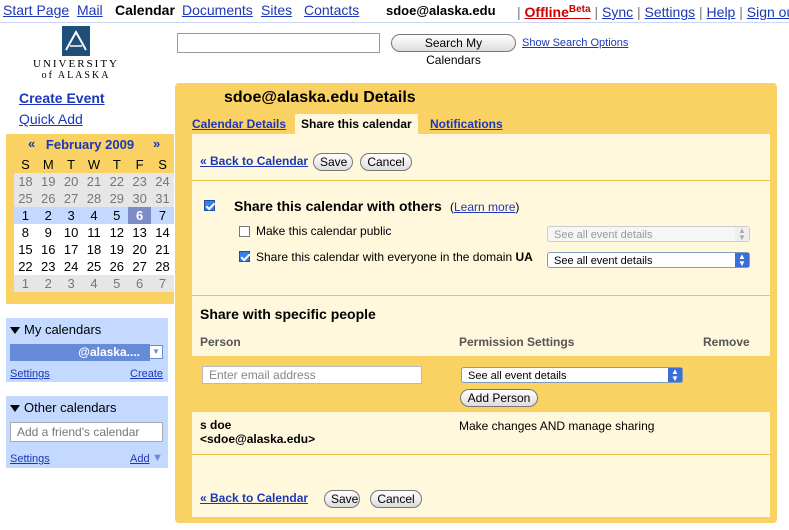 Image resolution: width=789 pixels, height=530 pixels. I want to click on my-calendars-header: My calendars, so click(55, 329).